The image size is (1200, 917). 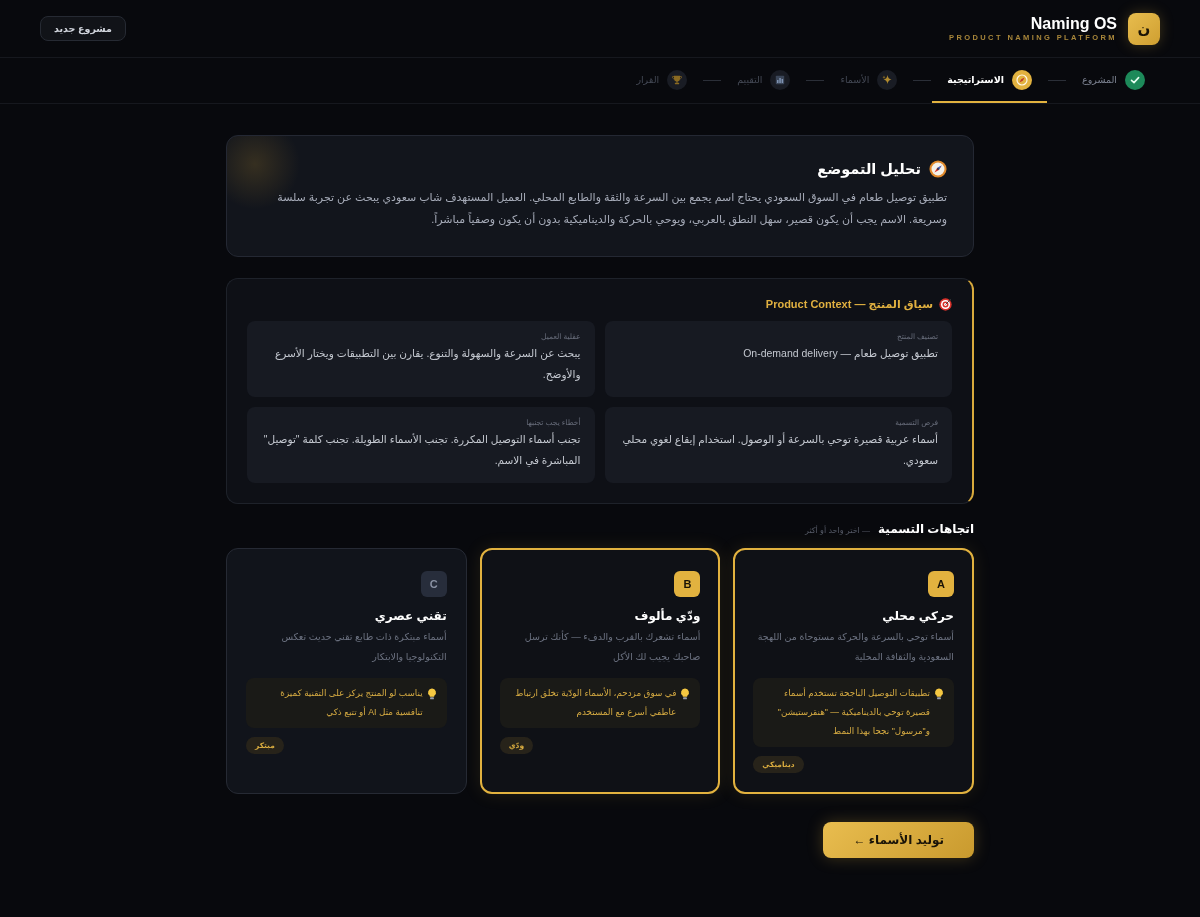 I want to click on new-project-button: مشروع جديد, so click(x=83, y=28).